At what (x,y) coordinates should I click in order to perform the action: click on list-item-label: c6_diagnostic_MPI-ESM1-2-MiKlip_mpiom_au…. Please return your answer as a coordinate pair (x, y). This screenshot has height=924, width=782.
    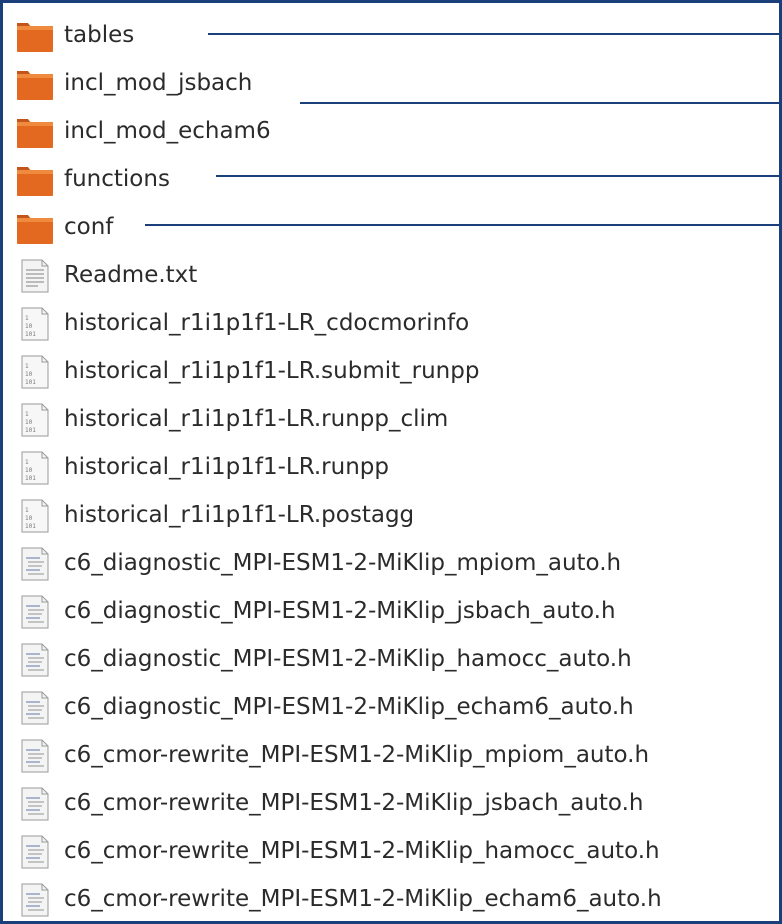
    Looking at the image, I should click on (343, 562).